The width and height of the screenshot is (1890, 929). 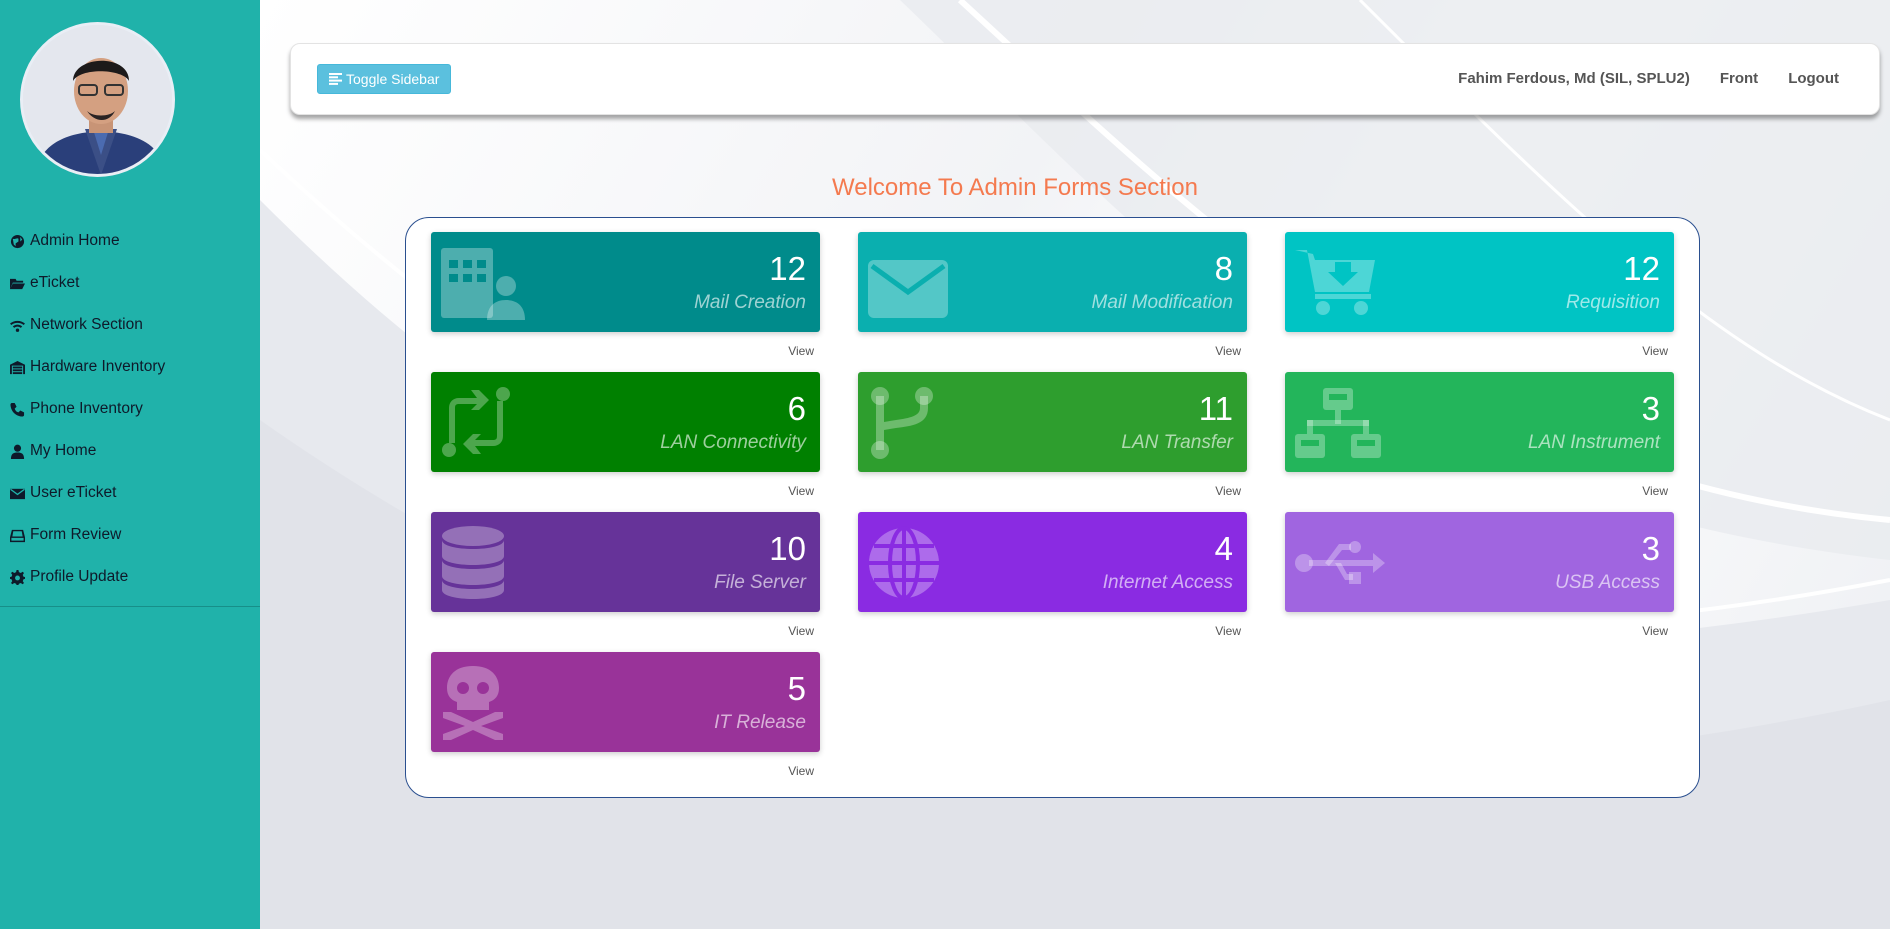 What do you see at coordinates (1479, 562) in the screenshot?
I see `card-usb-access: 3 USB Access` at bounding box center [1479, 562].